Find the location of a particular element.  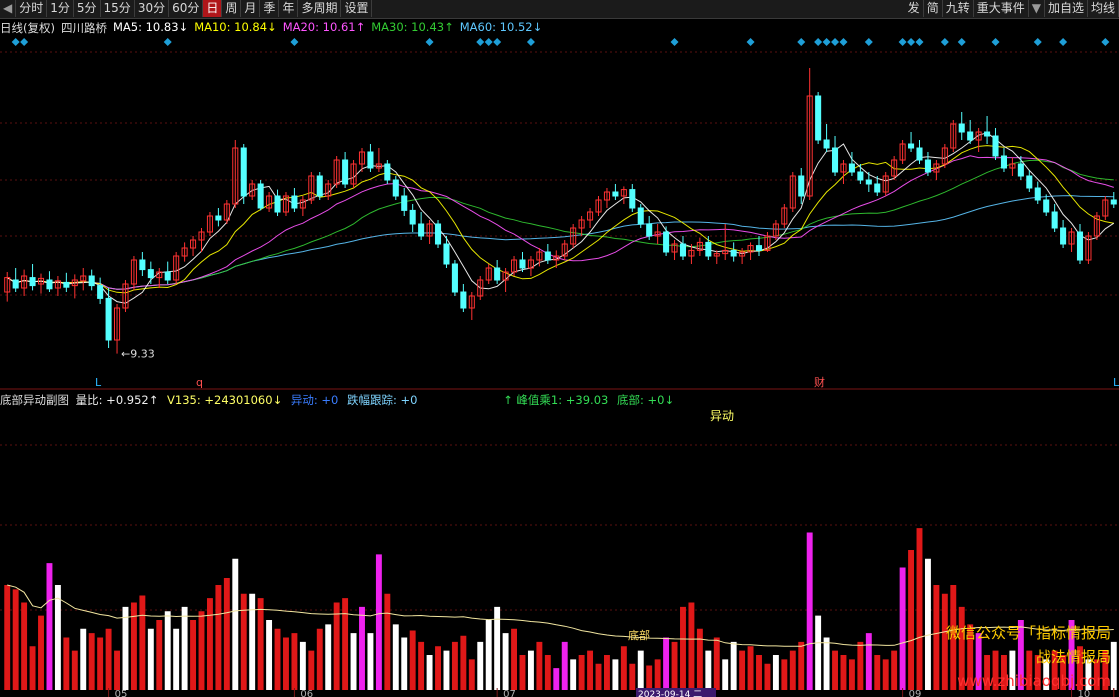

month-label: 05 is located at coordinates (121, 693).